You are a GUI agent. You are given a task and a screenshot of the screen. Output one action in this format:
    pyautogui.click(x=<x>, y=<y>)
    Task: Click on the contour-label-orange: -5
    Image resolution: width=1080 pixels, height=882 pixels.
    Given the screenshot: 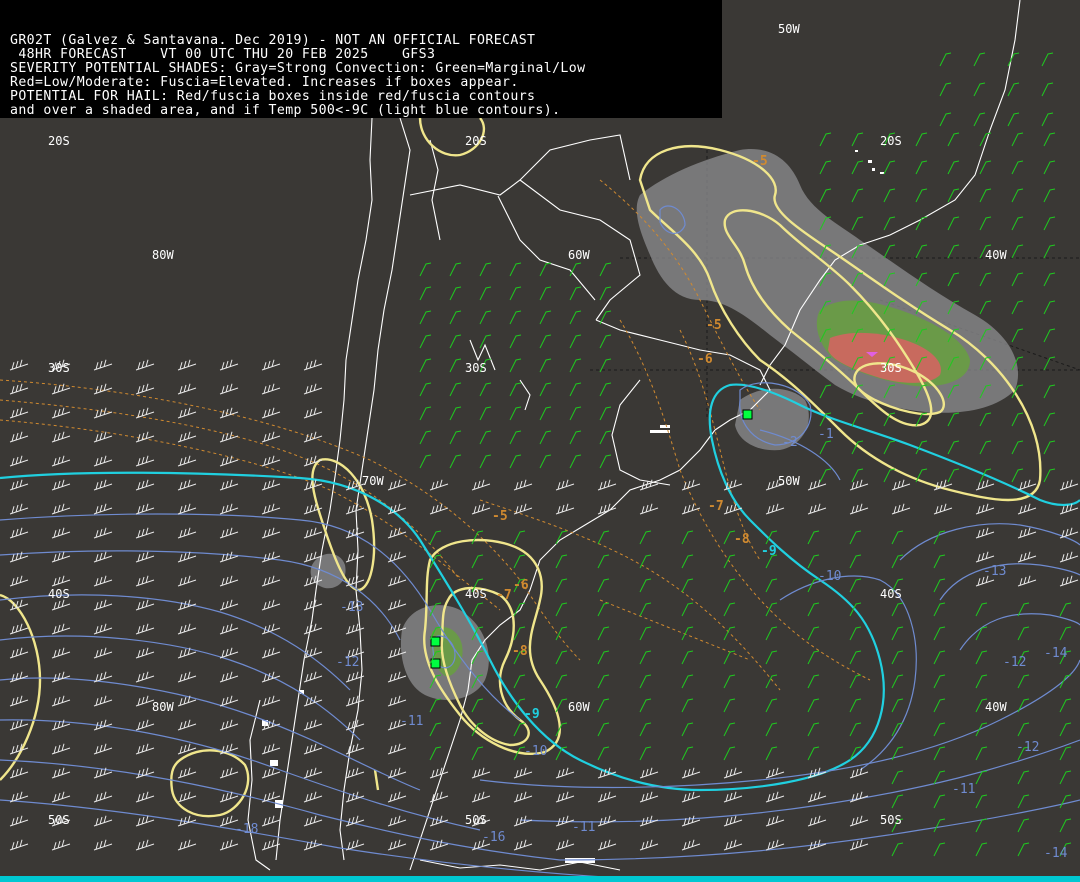 What is the action you would take?
    pyautogui.click(x=760, y=161)
    